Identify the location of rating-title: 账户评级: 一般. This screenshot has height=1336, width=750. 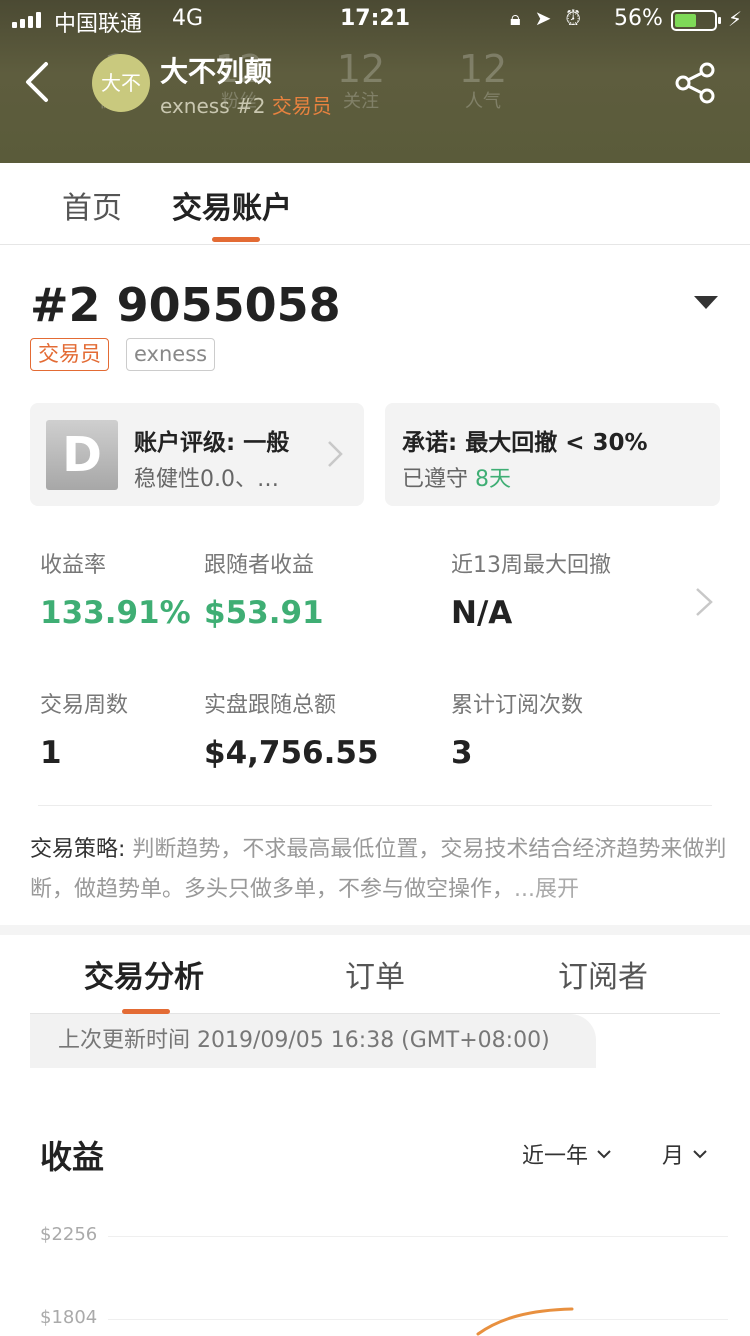
(212, 443).